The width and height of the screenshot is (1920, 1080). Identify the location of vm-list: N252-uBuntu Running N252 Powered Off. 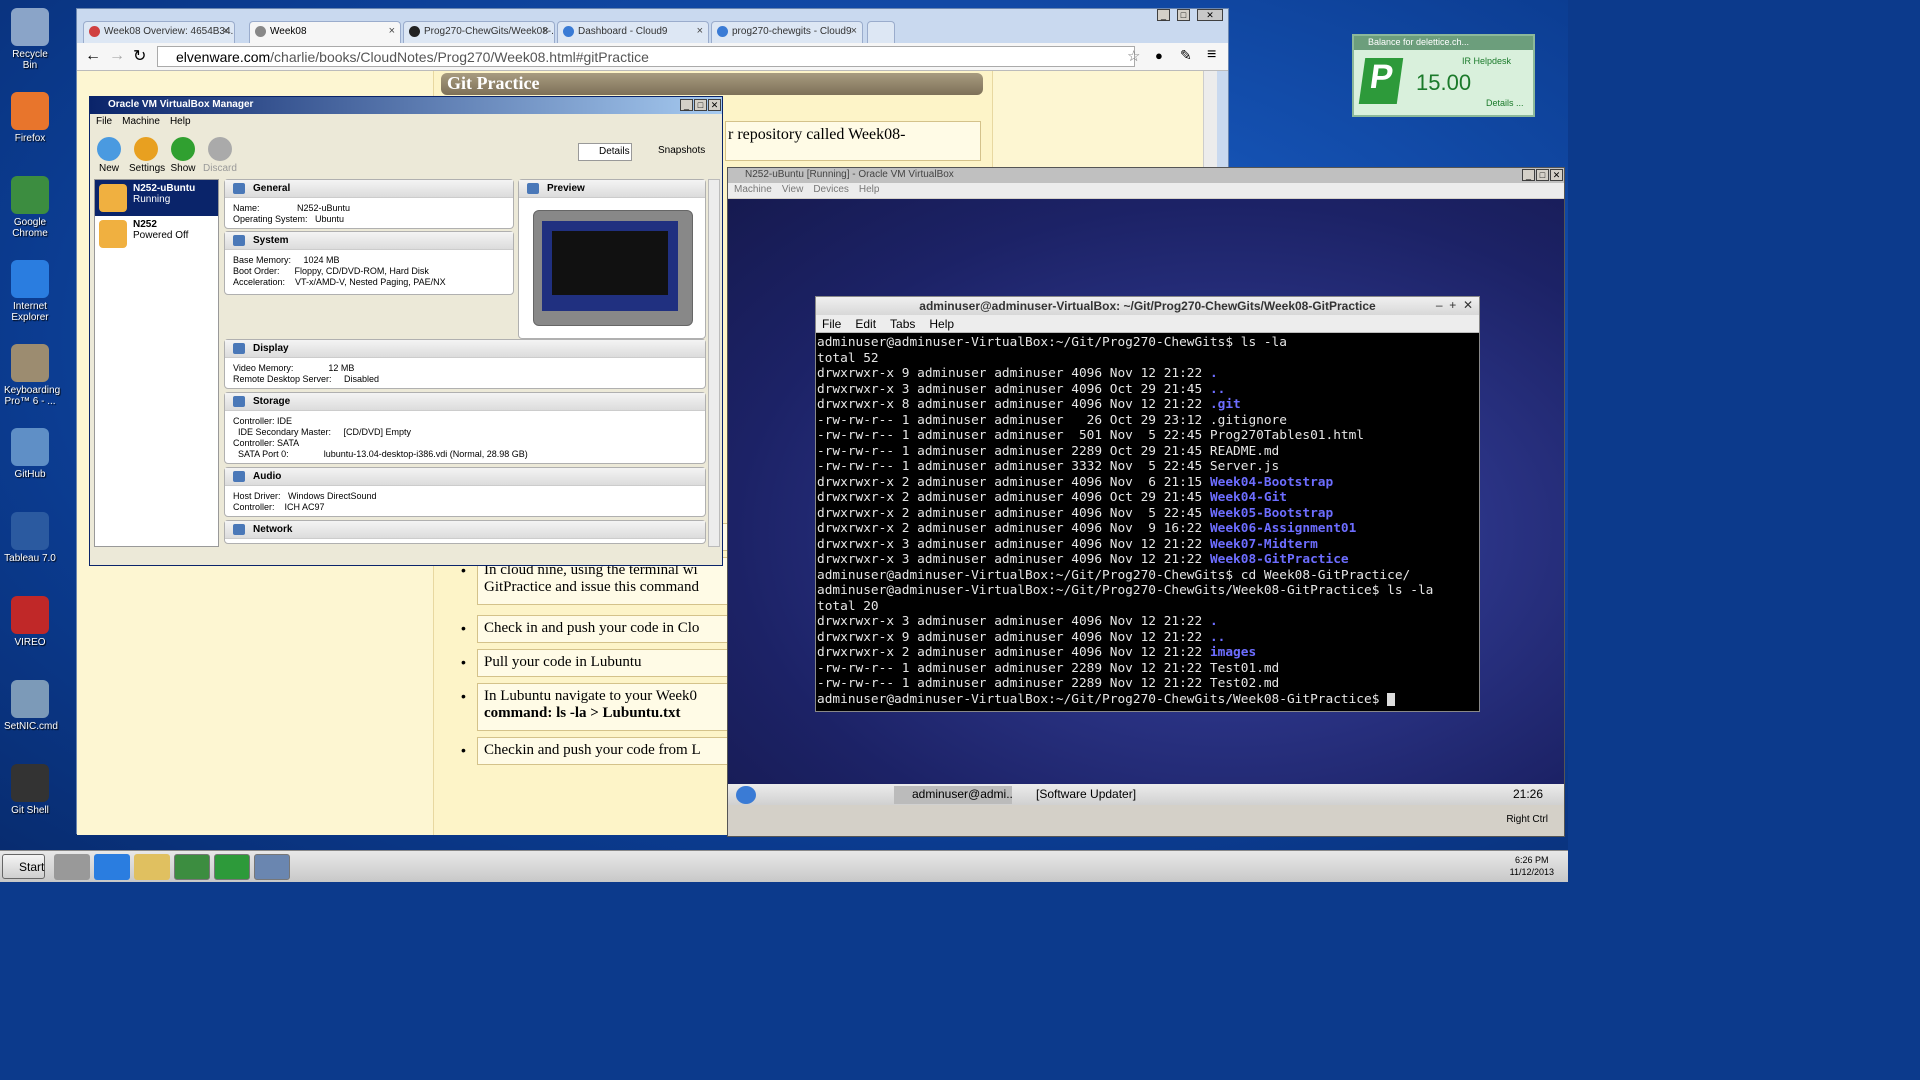
(156, 363).